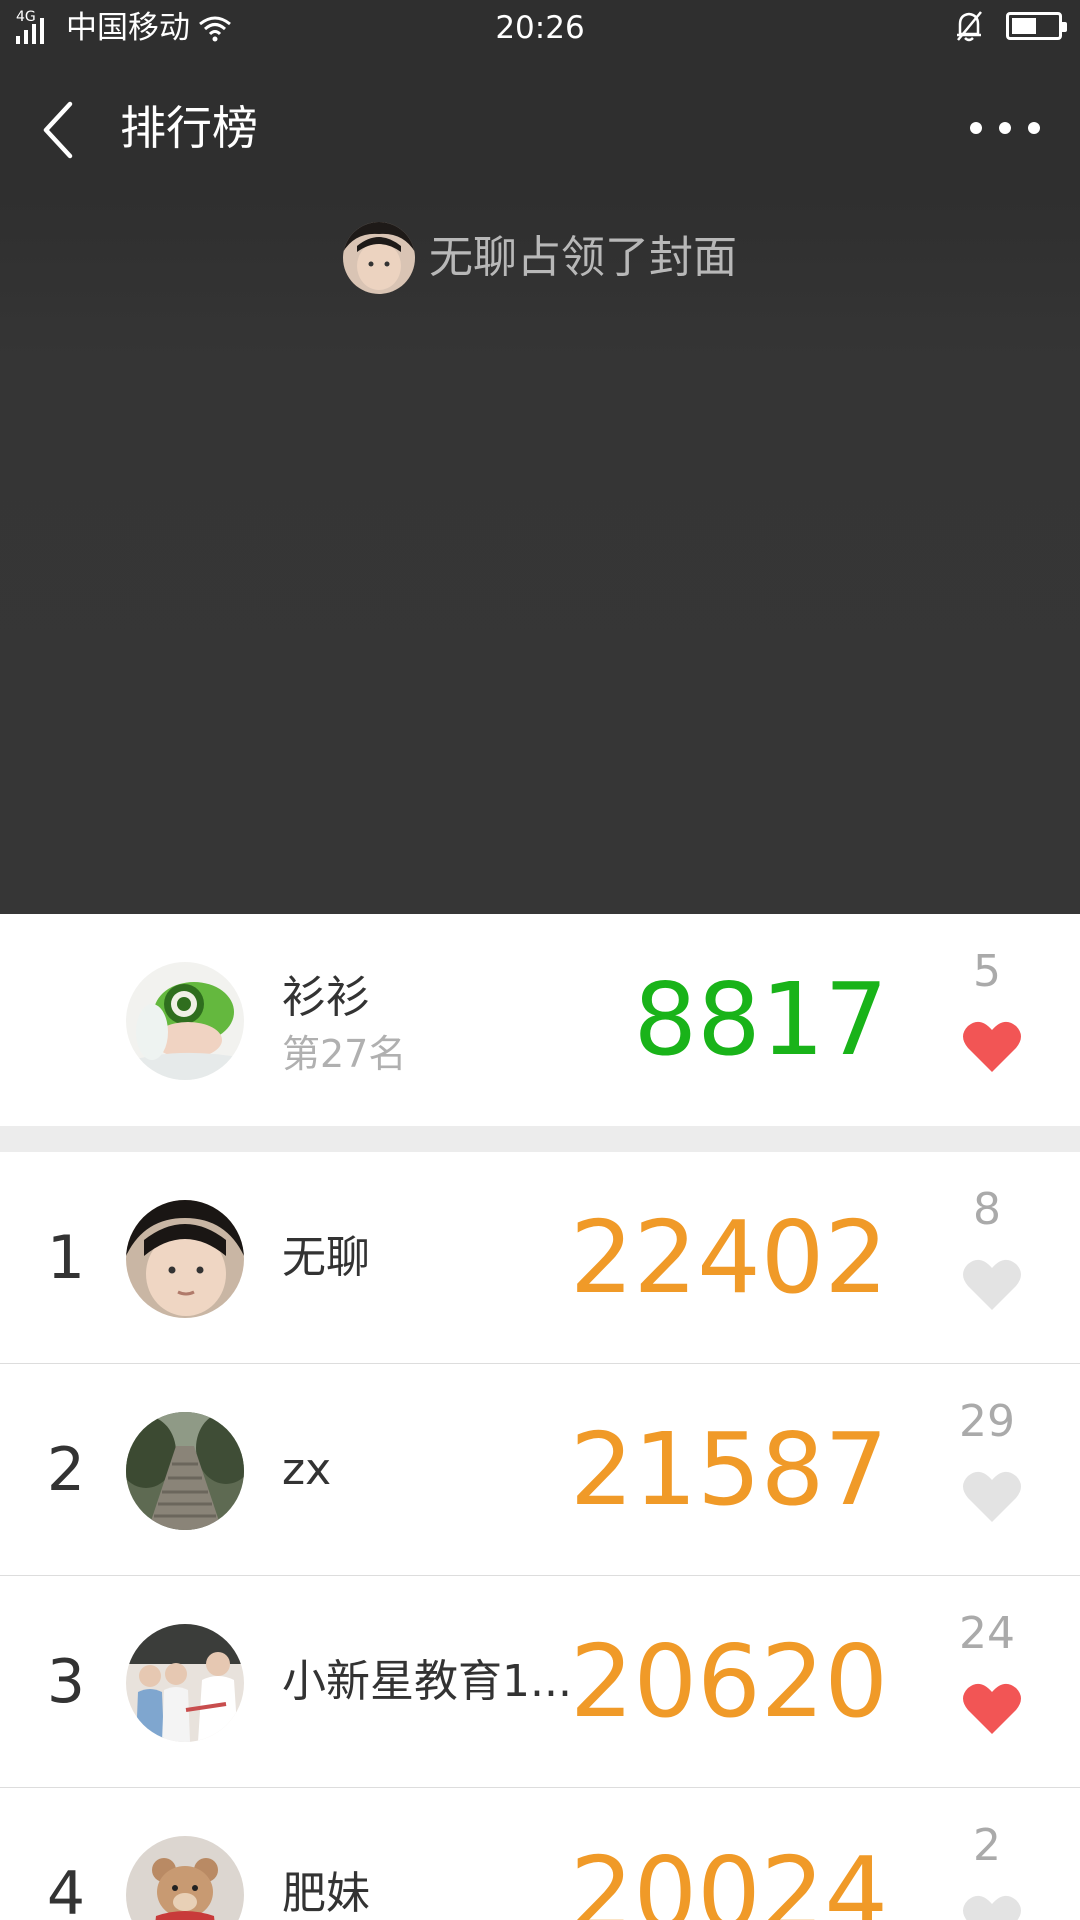  I want to click on like-count: 24, so click(987, 1633).